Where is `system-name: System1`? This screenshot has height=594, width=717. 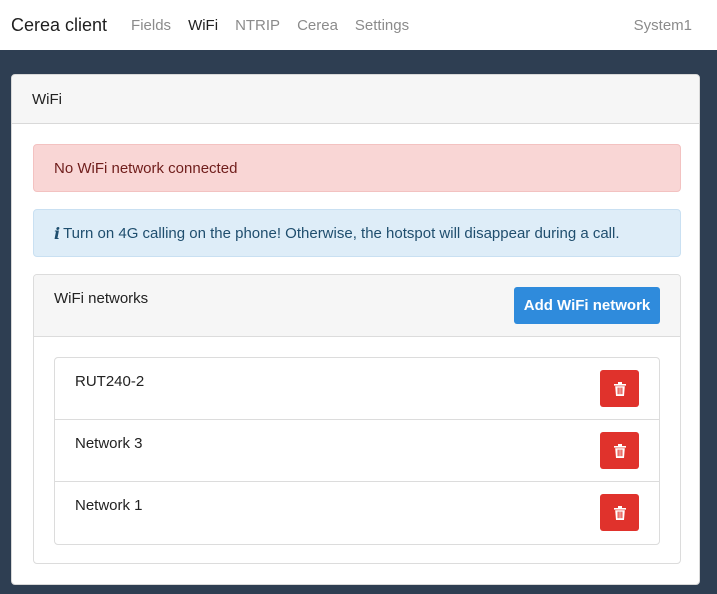
system-name: System1 is located at coordinates (663, 25).